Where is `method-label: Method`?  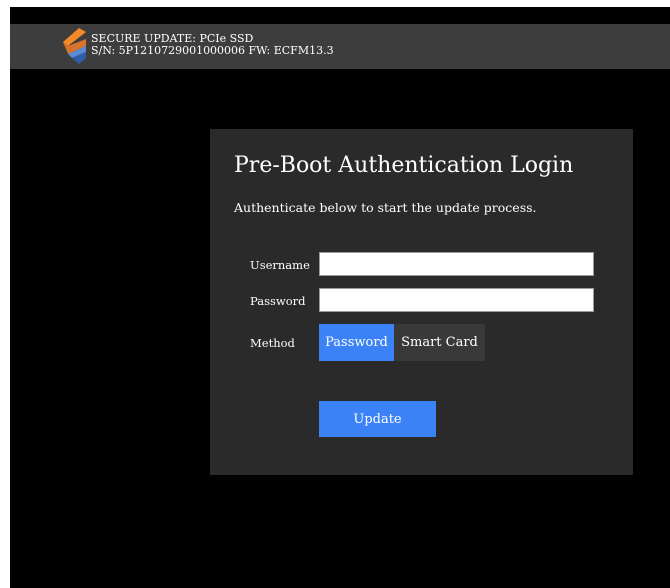 method-label: Method is located at coordinates (272, 343).